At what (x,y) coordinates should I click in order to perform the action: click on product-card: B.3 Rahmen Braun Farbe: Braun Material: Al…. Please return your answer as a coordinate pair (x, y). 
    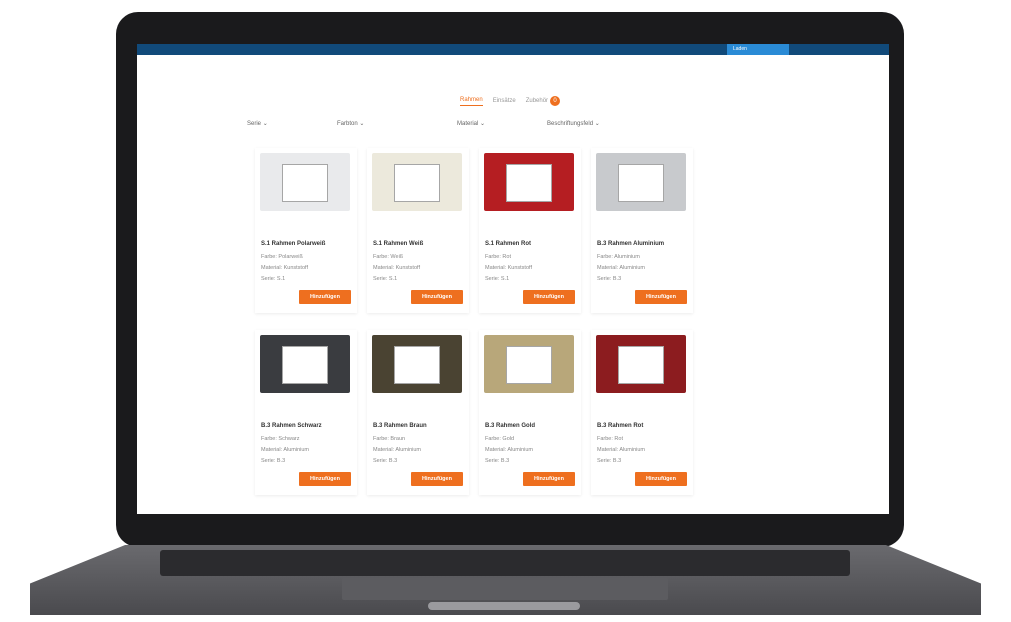
    Looking at the image, I should click on (418, 412).